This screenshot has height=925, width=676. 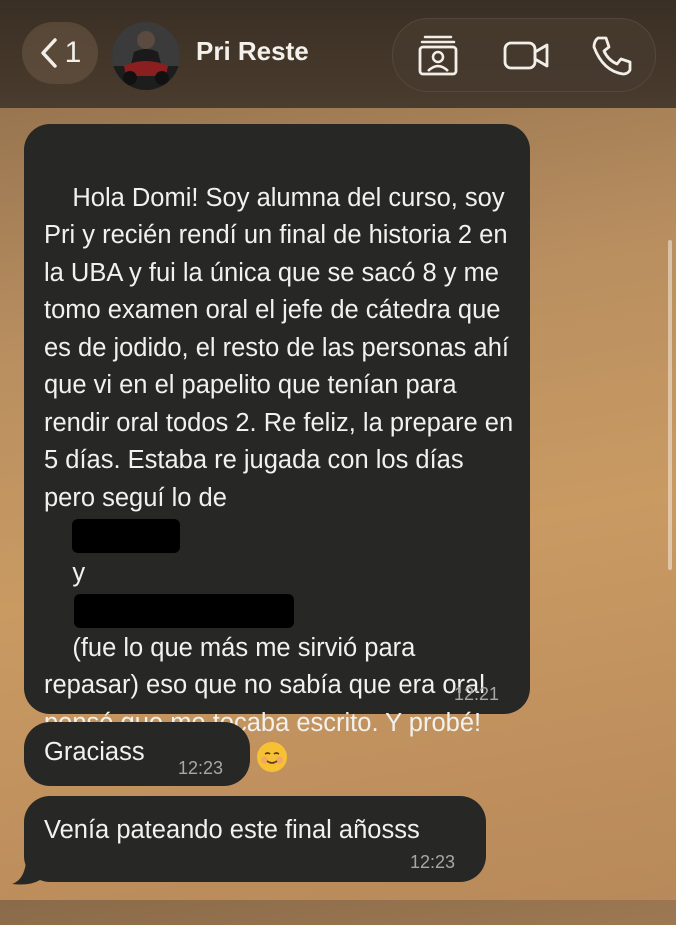 I want to click on back-unread-count: 1, so click(x=73, y=52).